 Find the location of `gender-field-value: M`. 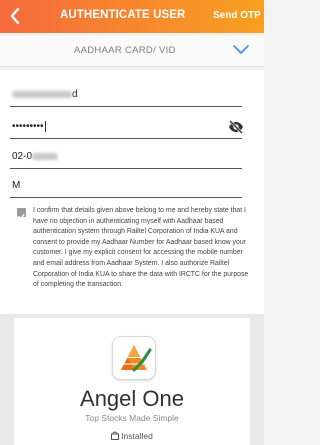

gender-field-value: M is located at coordinates (16, 185).